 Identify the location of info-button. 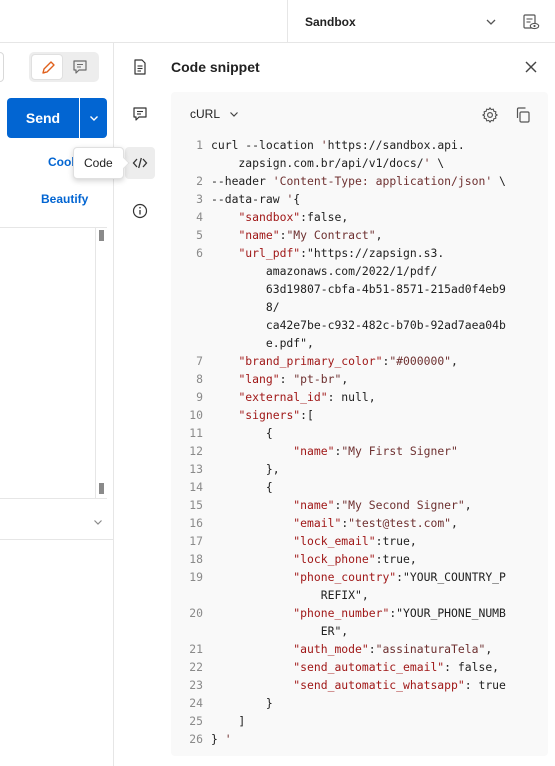
(140, 211).